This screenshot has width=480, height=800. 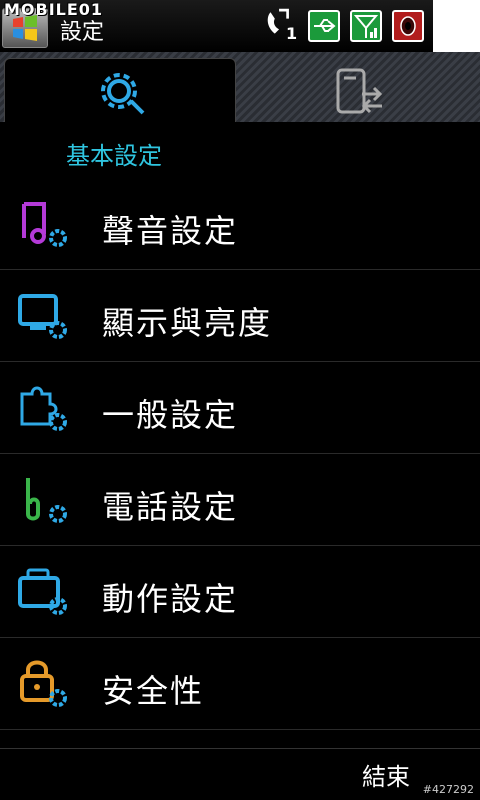 I want to click on status-bar: MOBILE01 設定 1, so click(x=240, y=26).